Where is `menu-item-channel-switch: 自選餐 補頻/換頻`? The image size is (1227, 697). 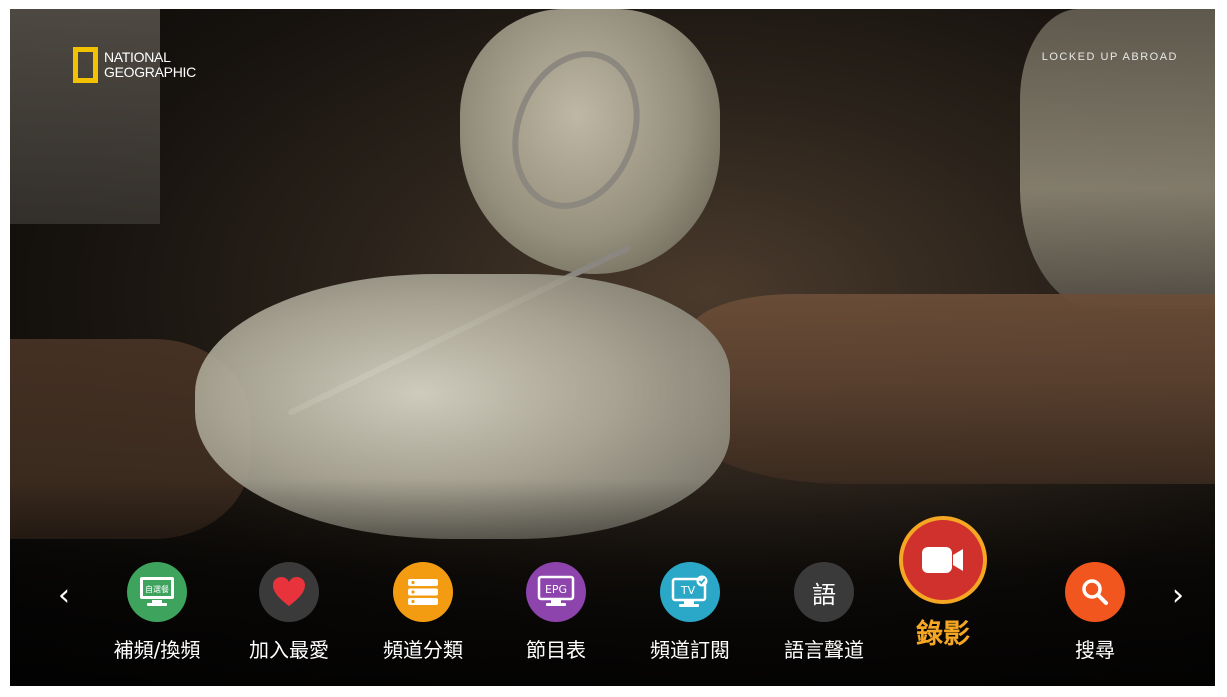
menu-item-channel-switch: 自選餐 補頻/換頻 is located at coordinates (157, 612).